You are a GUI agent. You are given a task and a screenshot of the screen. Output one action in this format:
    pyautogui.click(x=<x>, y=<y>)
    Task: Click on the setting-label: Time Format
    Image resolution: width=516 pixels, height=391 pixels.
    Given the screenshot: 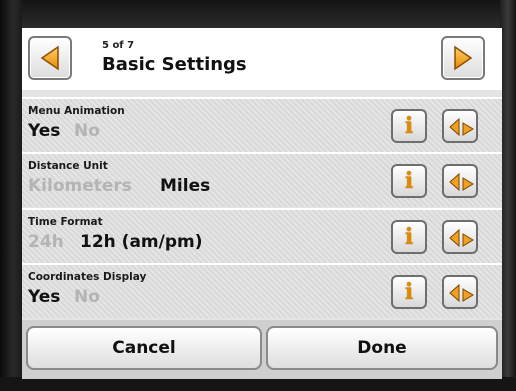 What is the action you would take?
    pyautogui.click(x=65, y=222)
    